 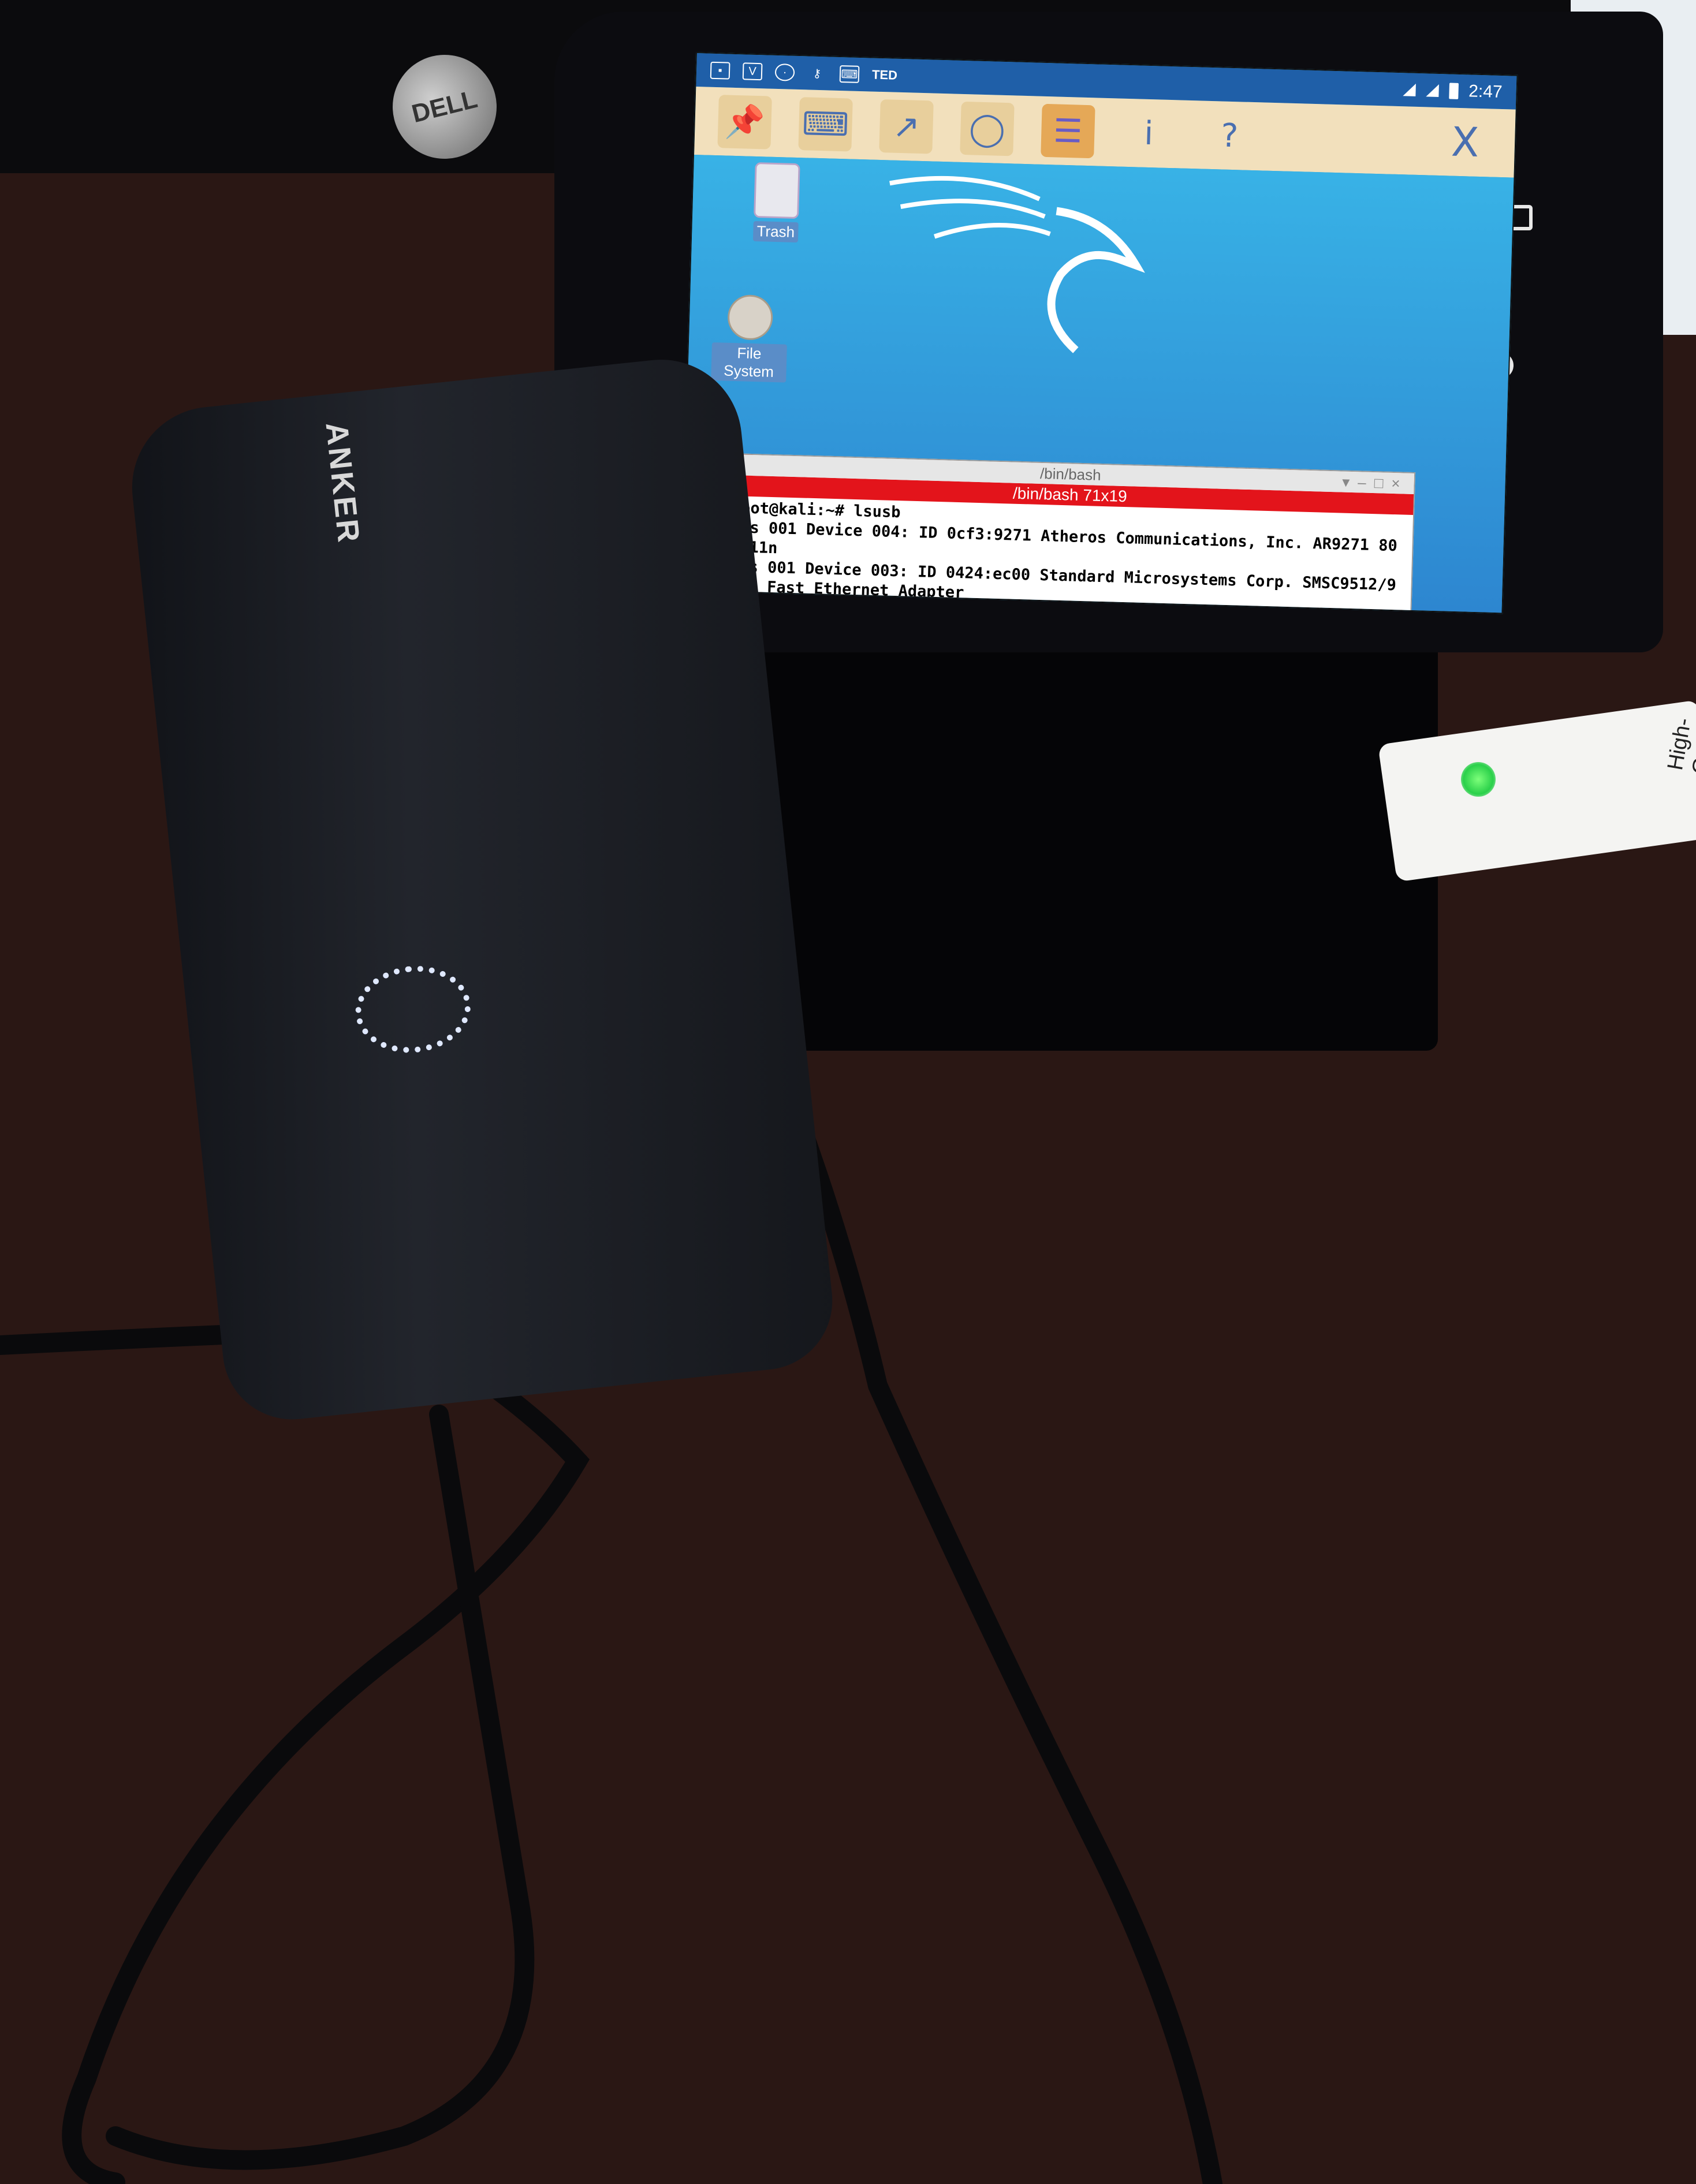 I want to click on battery-led-ring-icon, so click(x=413, y=1009).